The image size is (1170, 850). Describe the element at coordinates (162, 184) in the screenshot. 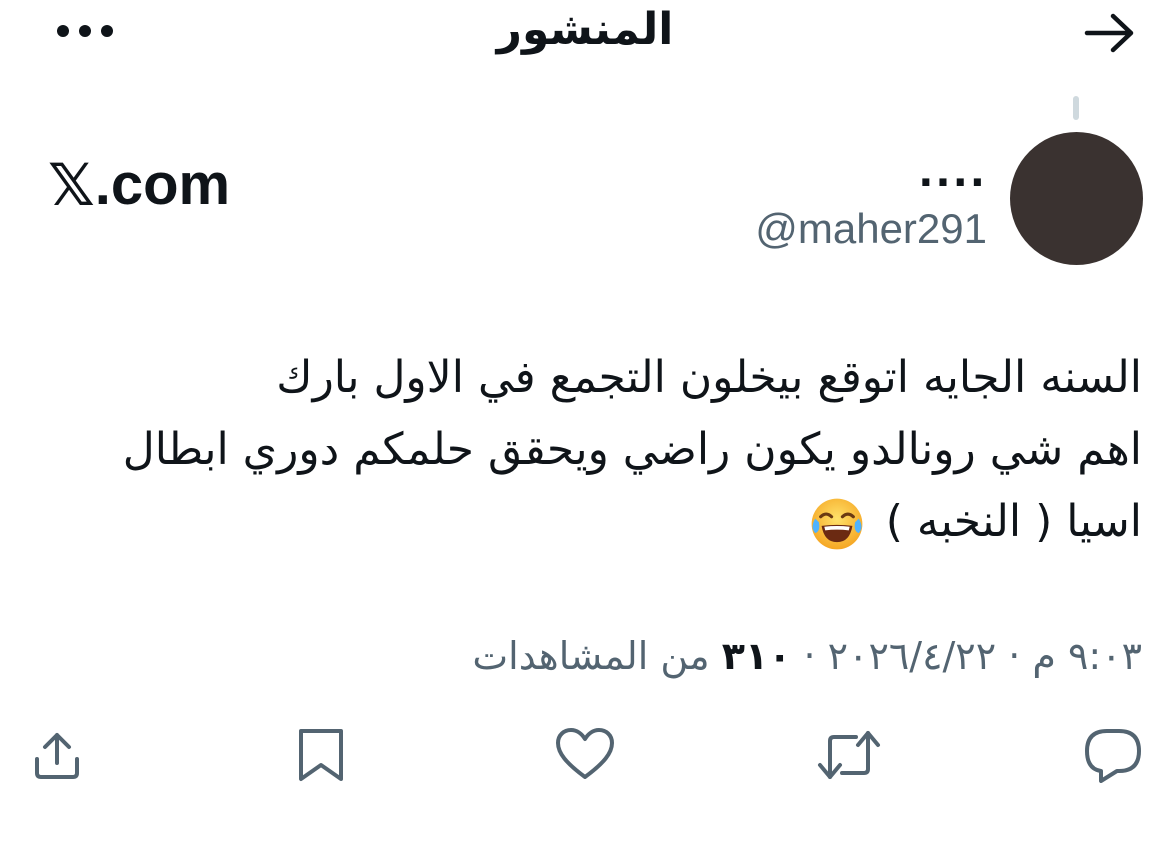

I see `brand-text: .com` at that location.